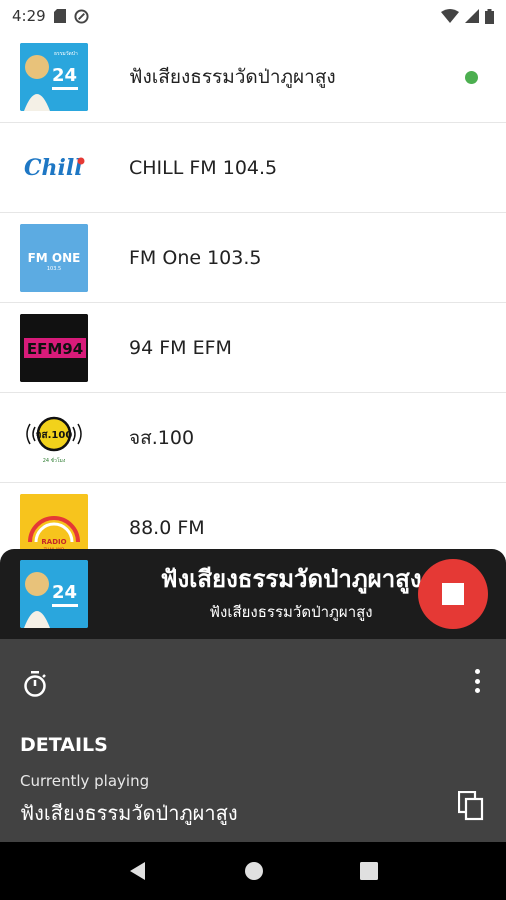  I want to click on svg-text: ธรรมวัดป่า, so click(66, 54).